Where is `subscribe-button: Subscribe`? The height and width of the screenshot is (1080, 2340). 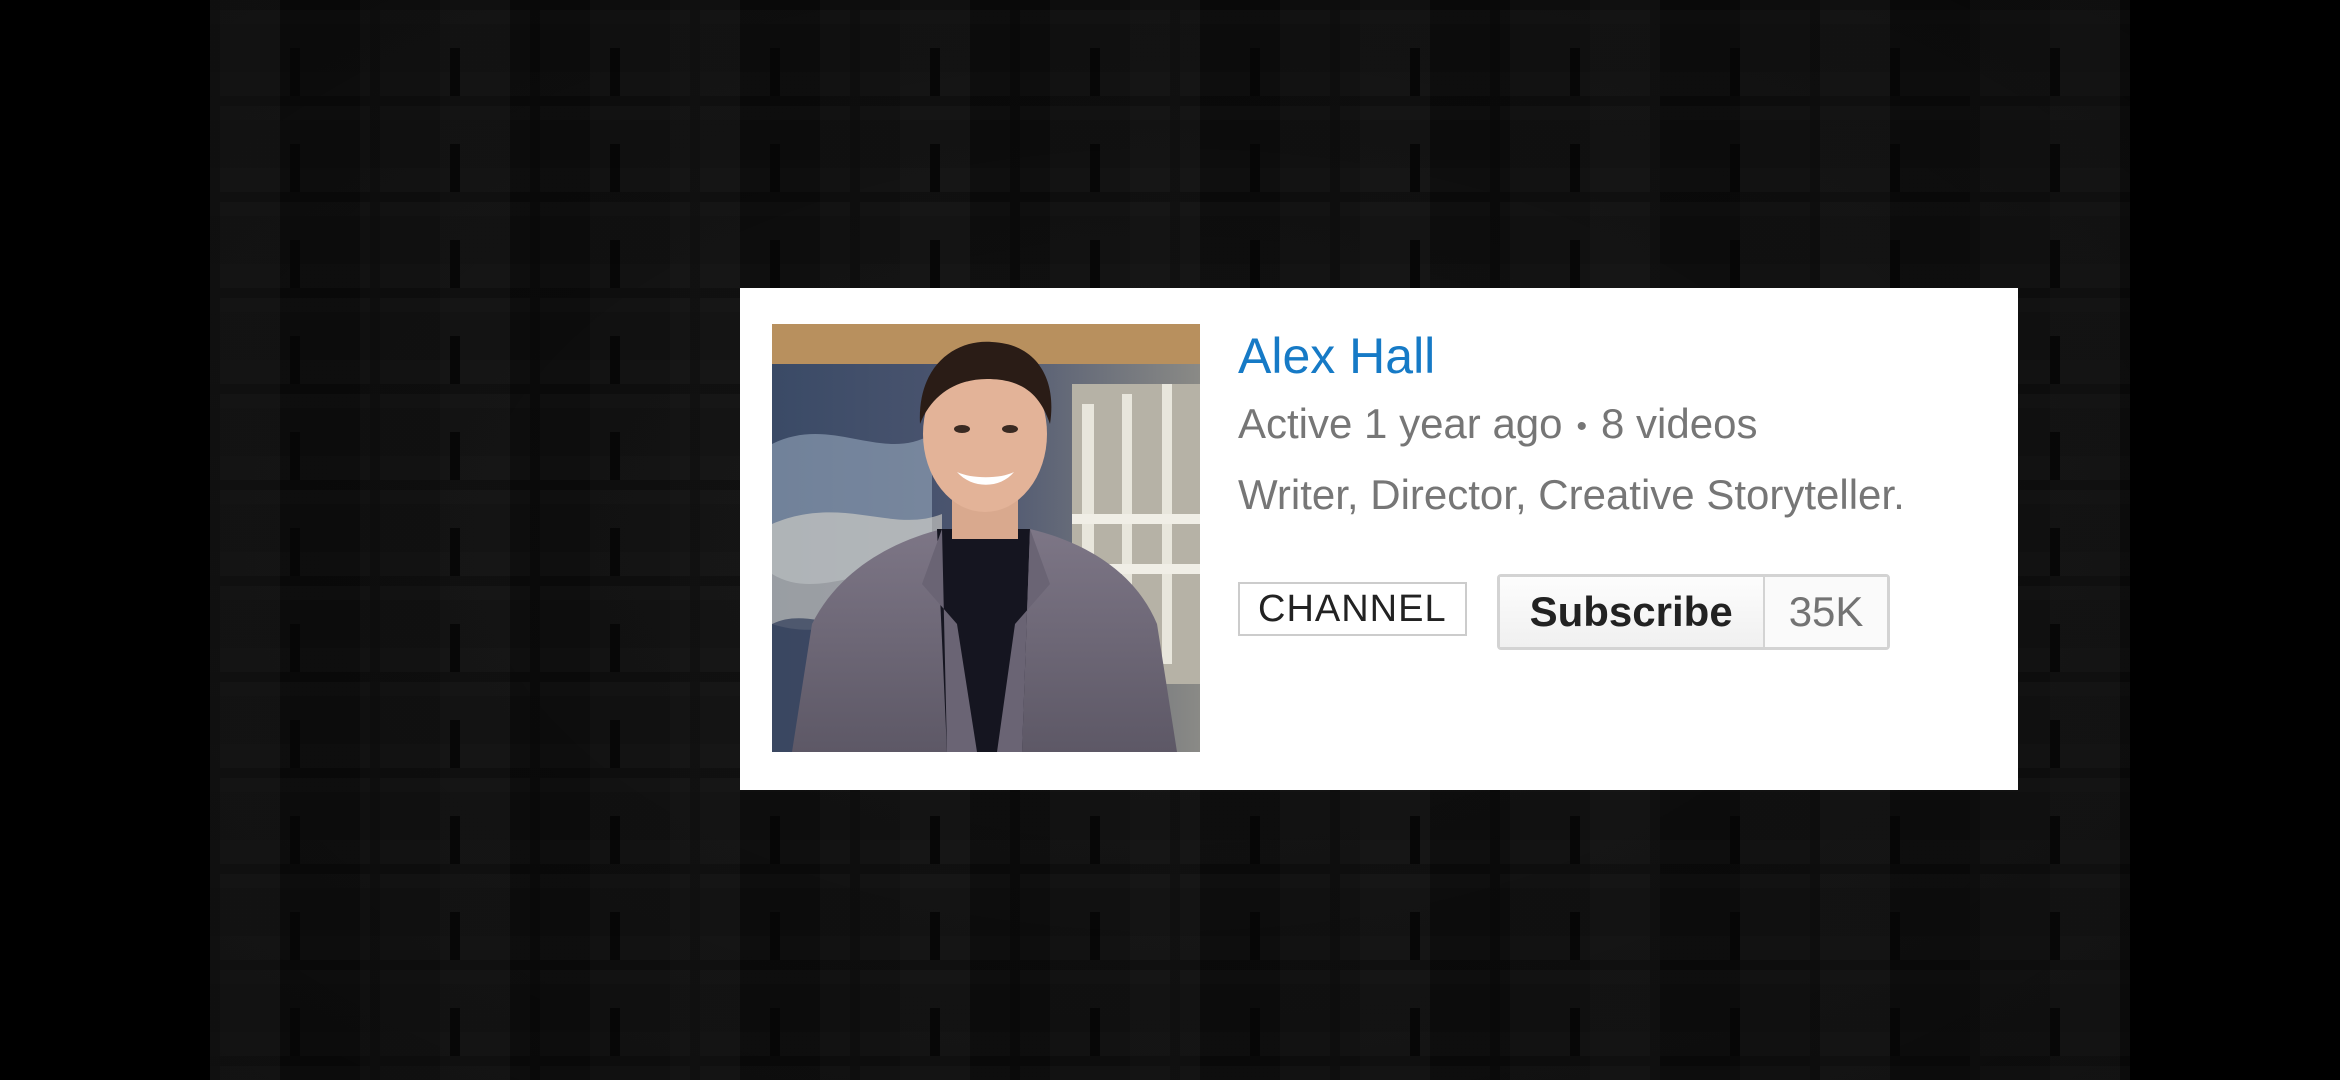
subscribe-button: Subscribe is located at coordinates (1632, 612).